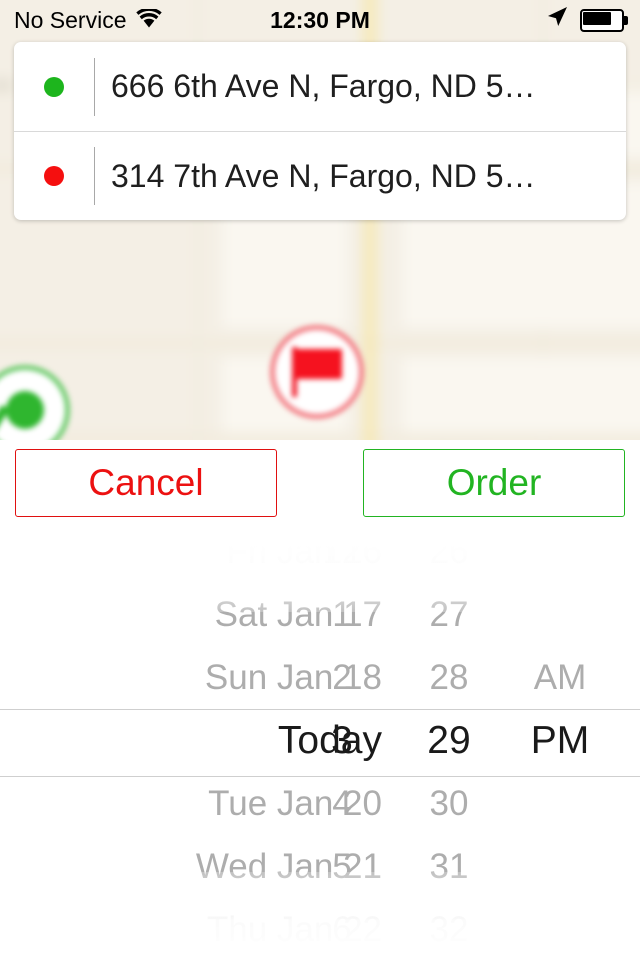 The width and height of the screenshot is (640, 960). I want to click on red-flag-pin, so click(317, 372).